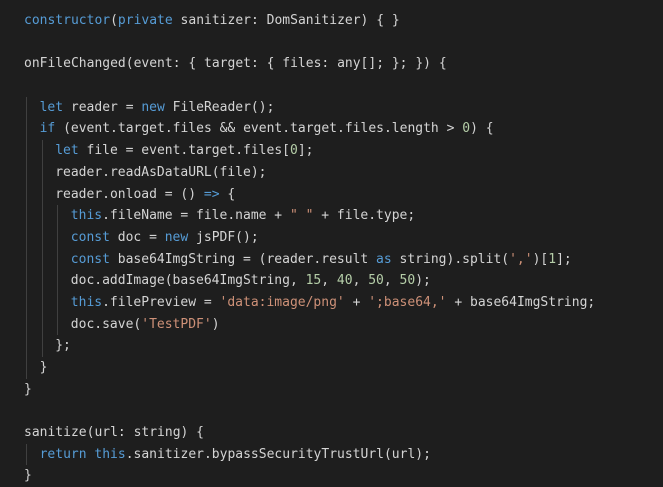 The width and height of the screenshot is (663, 487). I want to click on code-line: let file = event.target.files[0];, so click(331, 151).